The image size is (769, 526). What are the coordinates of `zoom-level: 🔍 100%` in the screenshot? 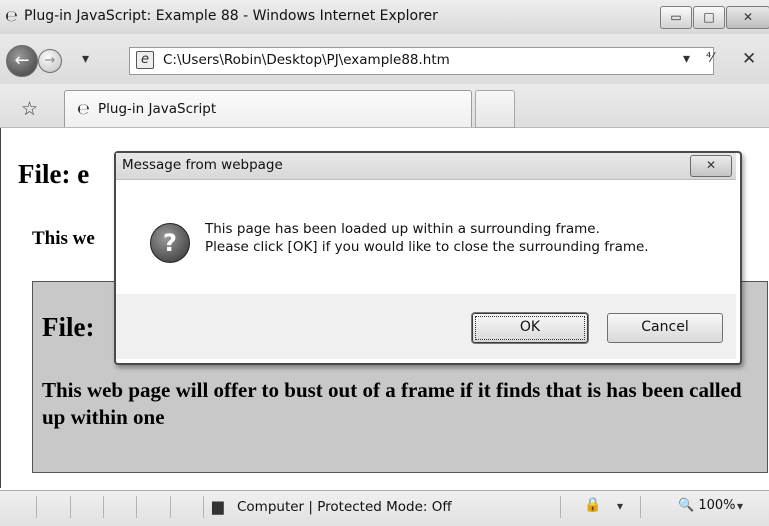 It's located at (706, 505).